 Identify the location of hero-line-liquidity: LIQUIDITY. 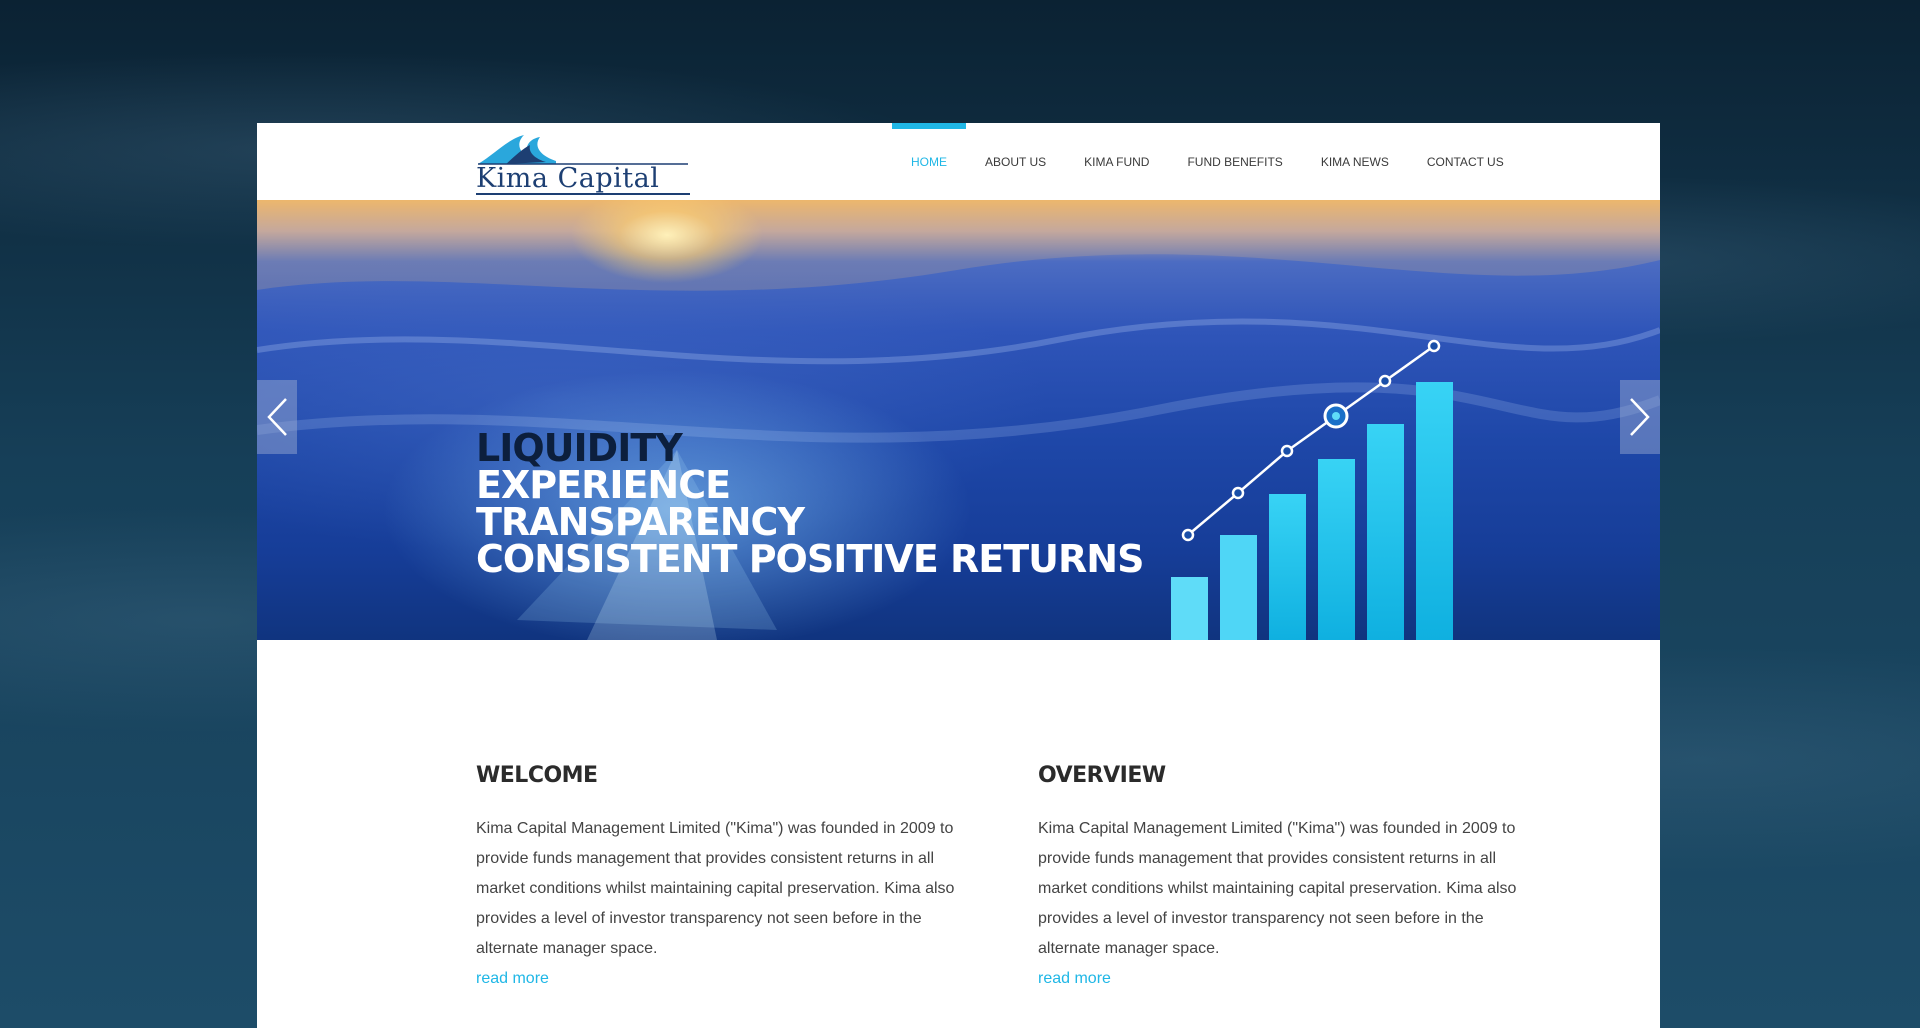
(579, 448).